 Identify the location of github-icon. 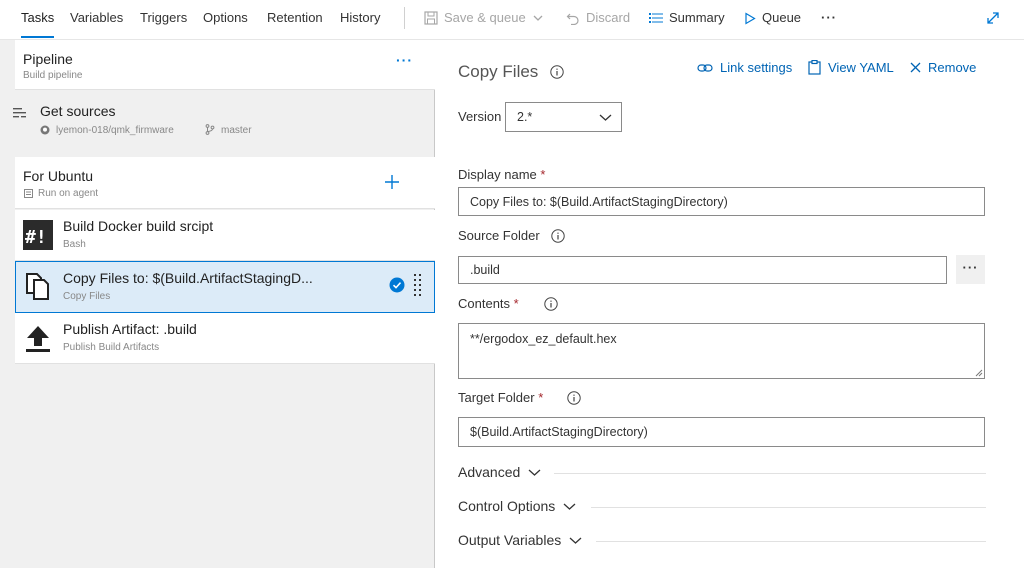
(45, 130).